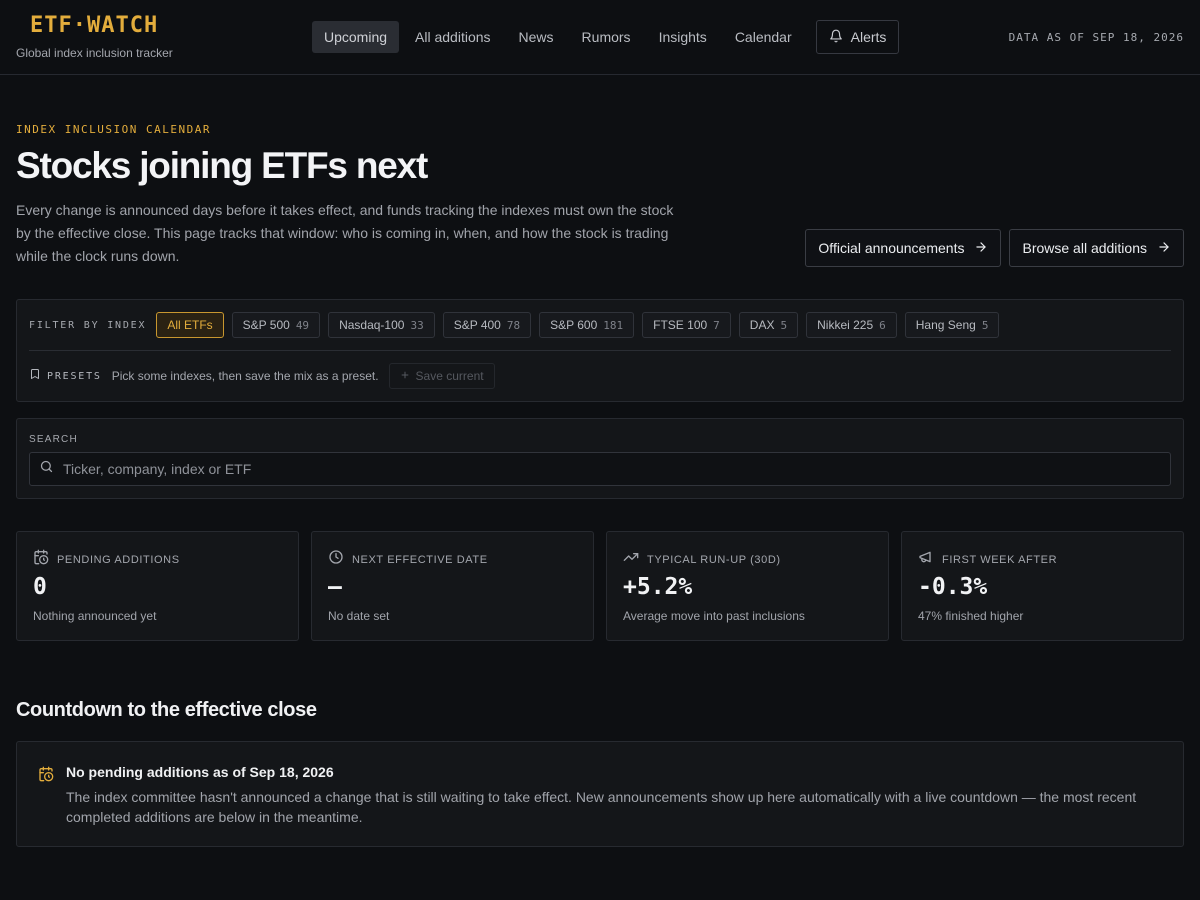  Describe the element at coordinates (88, 325) in the screenshot. I see `filter-label: FILTER BY INDEX` at that location.